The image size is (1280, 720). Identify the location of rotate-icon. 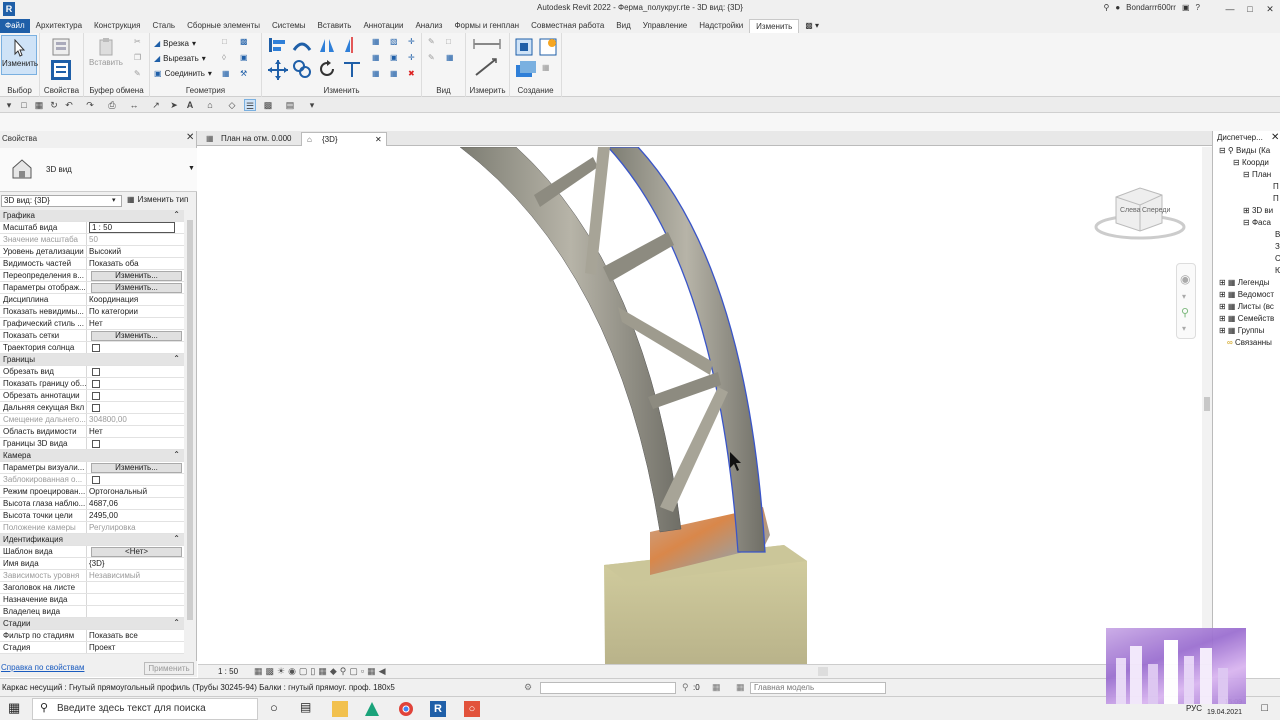
(327, 69).